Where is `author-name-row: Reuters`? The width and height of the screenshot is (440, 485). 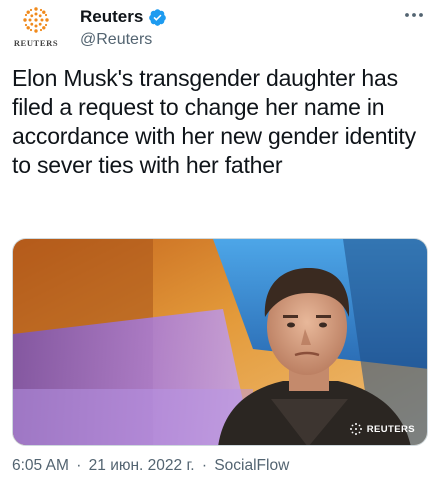
author-name-row: Reuters is located at coordinates (123, 17).